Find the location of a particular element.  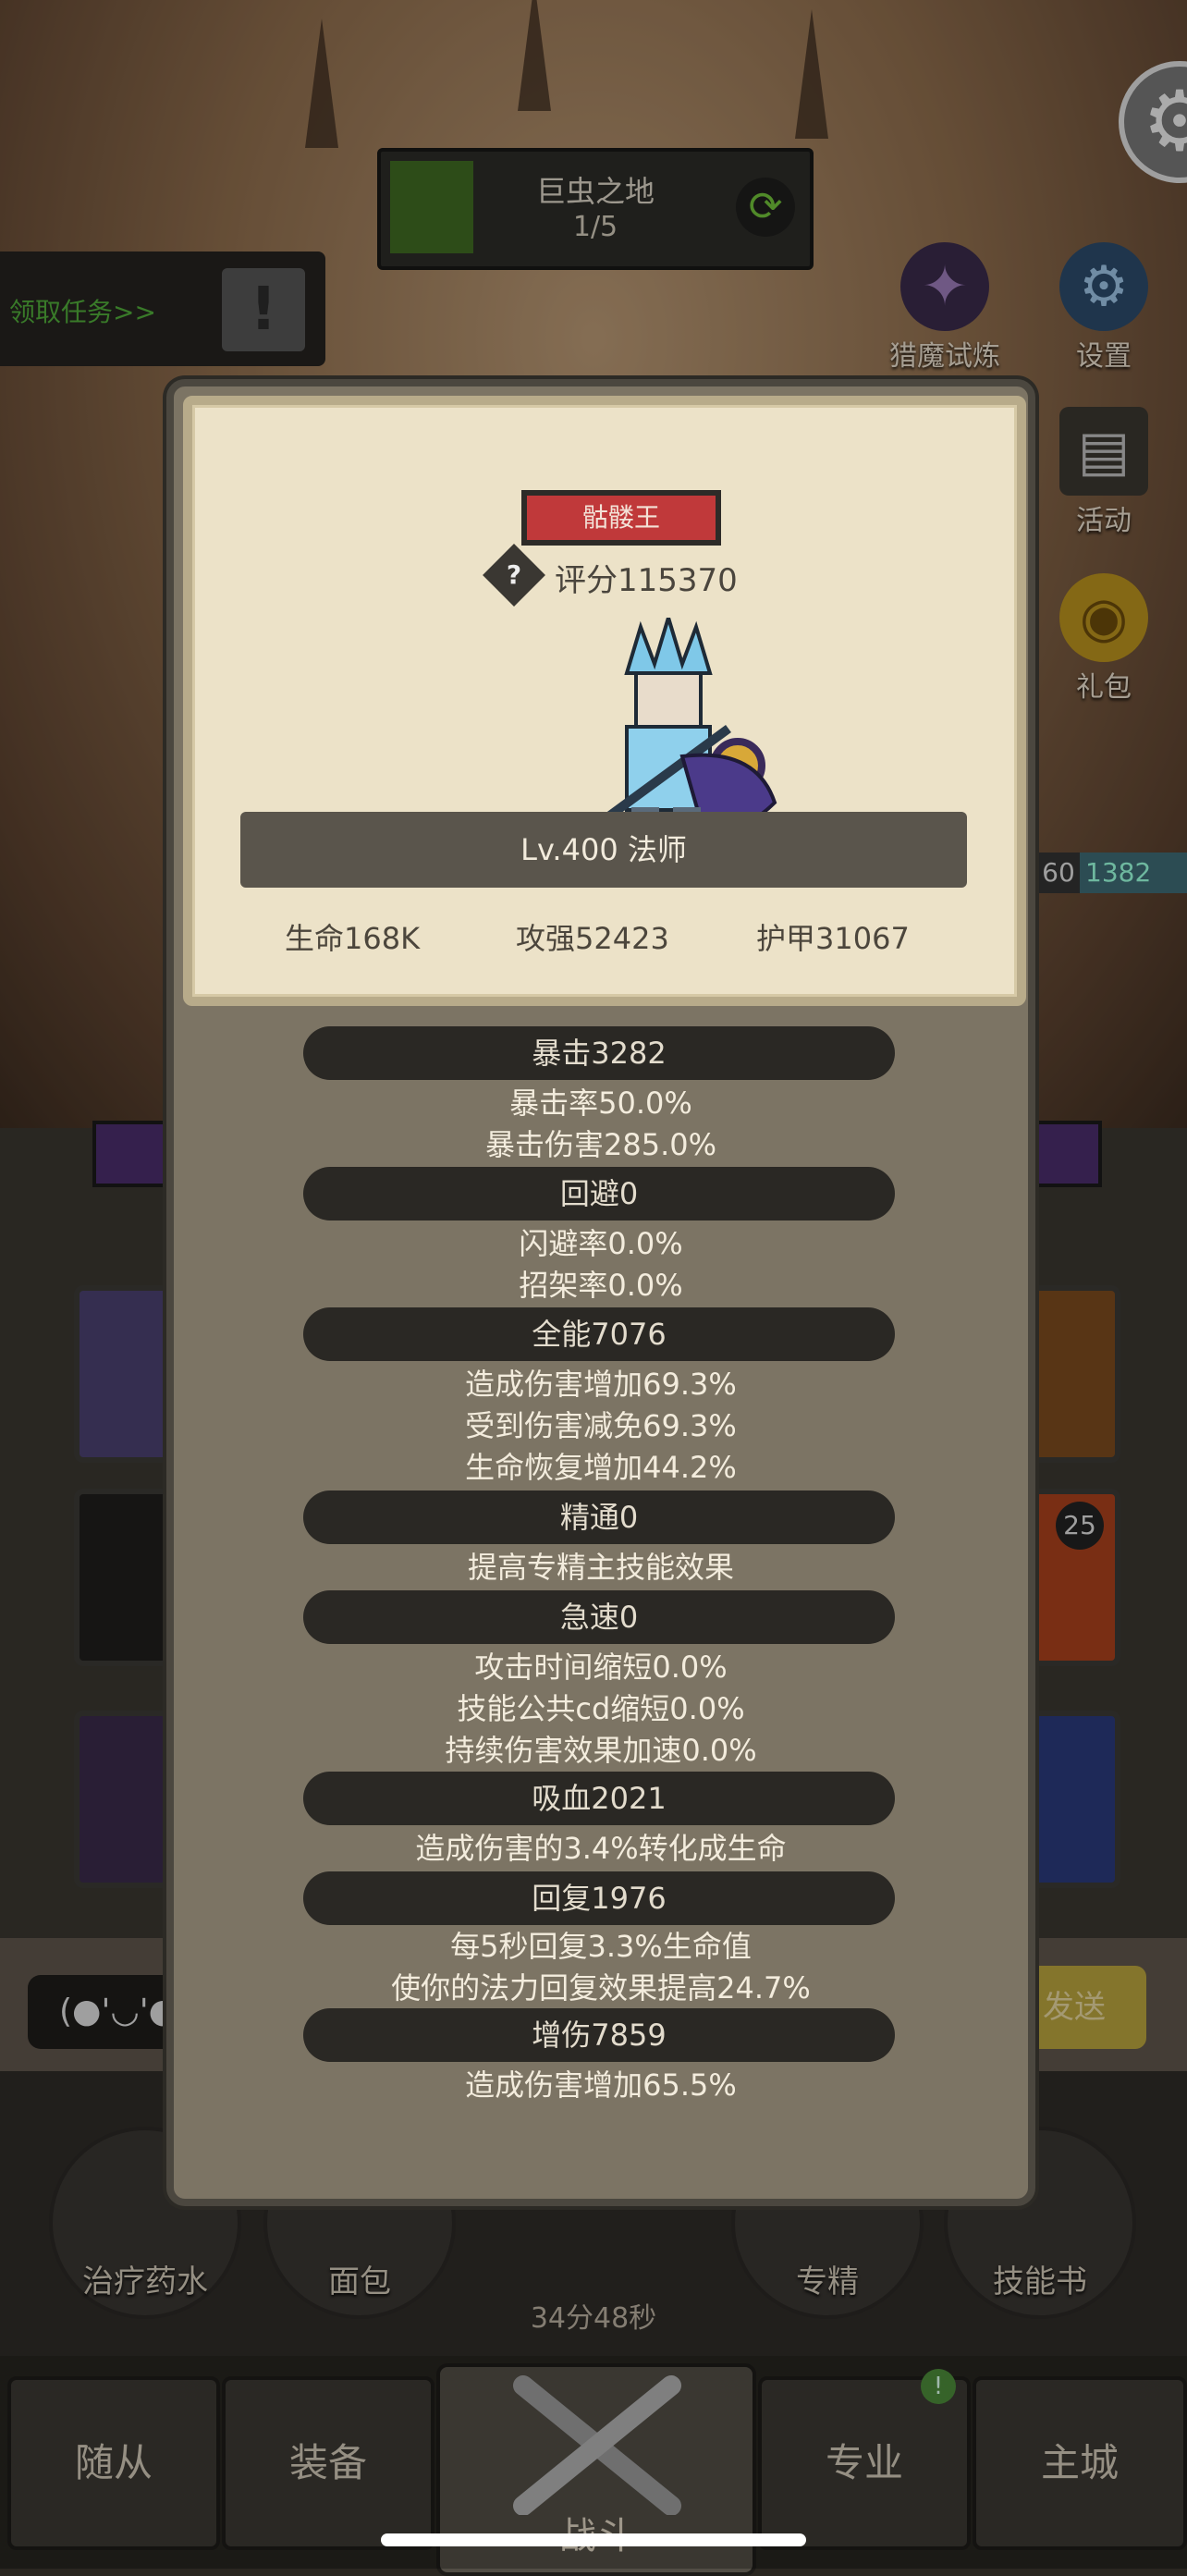

mastery-header: 精通0 is located at coordinates (599, 1517).